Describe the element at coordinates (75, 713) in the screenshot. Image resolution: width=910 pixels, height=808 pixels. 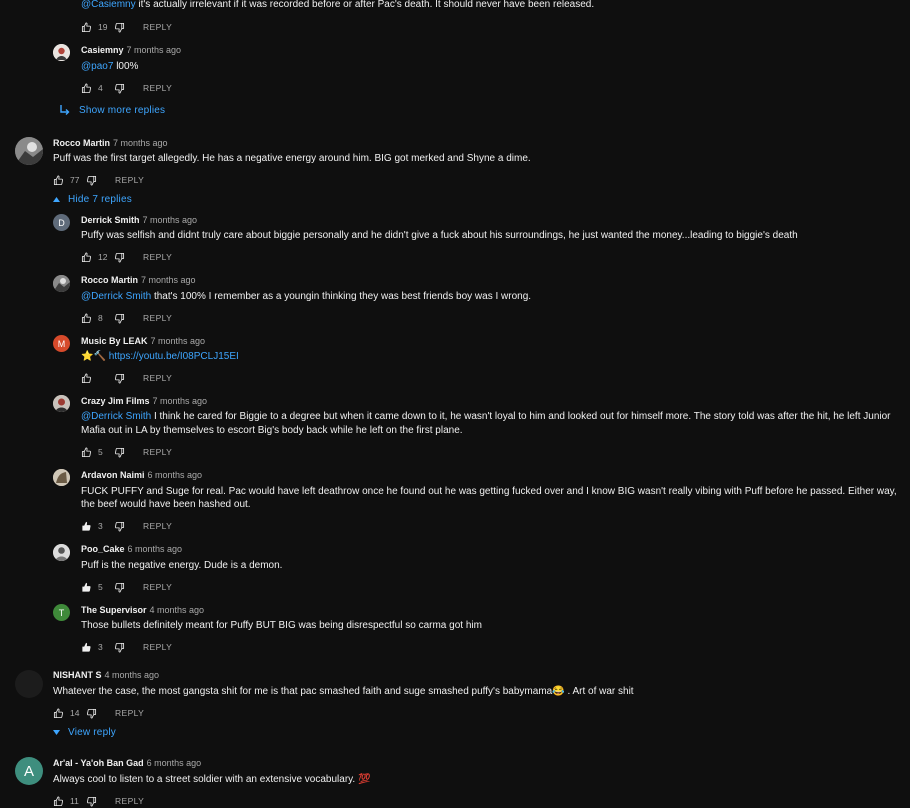
I see `like-count: 14` at that location.